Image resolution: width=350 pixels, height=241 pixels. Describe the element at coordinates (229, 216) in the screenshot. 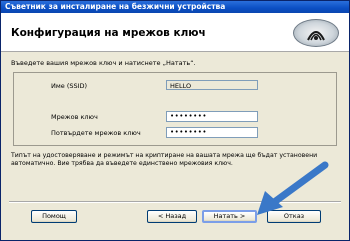

I see `next-button: Натать >` at that location.